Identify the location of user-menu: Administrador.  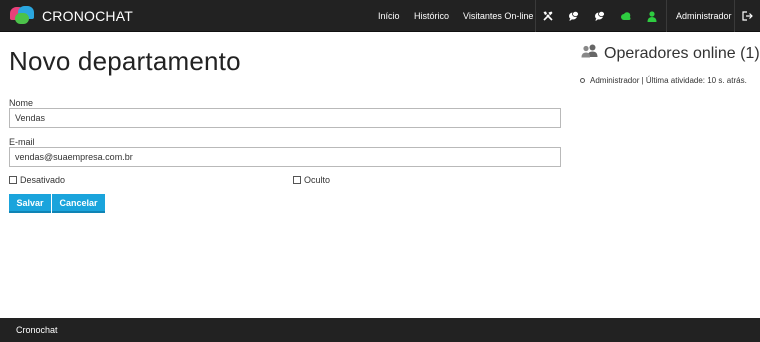
(704, 16).